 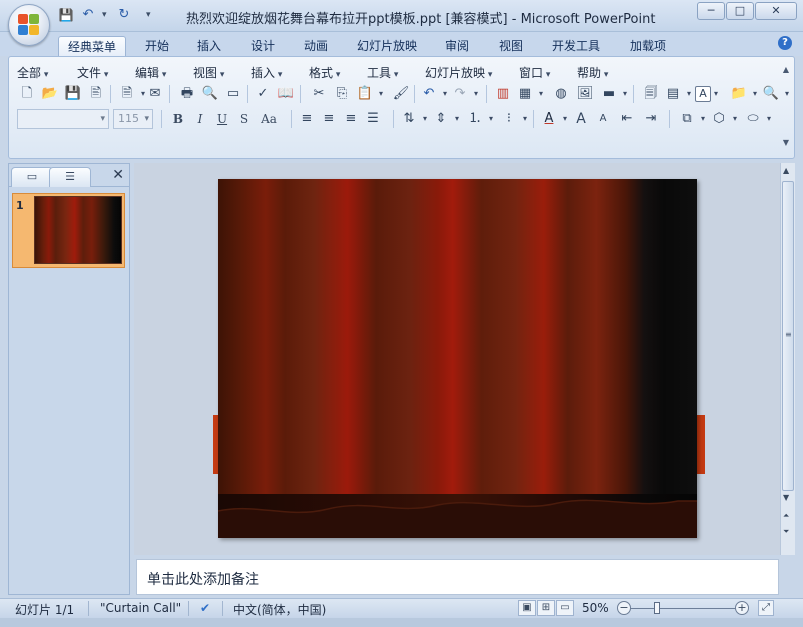 What do you see at coordinates (503, 94) in the screenshot?
I see `chart-icon: ▥` at bounding box center [503, 94].